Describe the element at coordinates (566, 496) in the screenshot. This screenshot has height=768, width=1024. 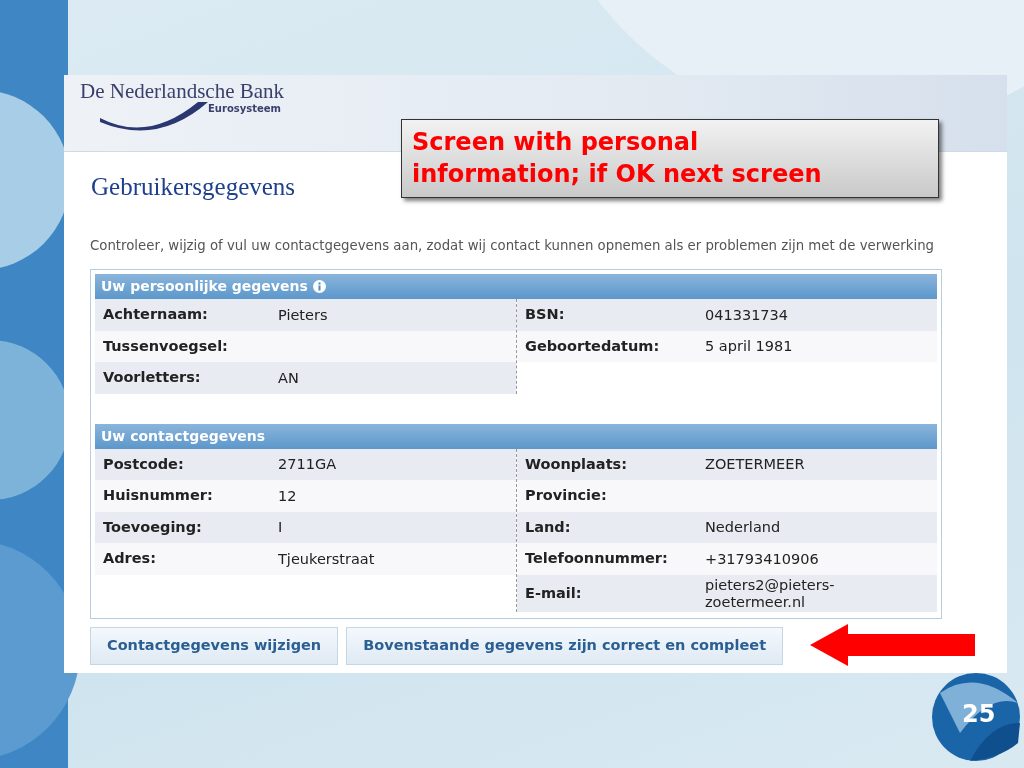
I see `field-label: Provincie:` at that location.